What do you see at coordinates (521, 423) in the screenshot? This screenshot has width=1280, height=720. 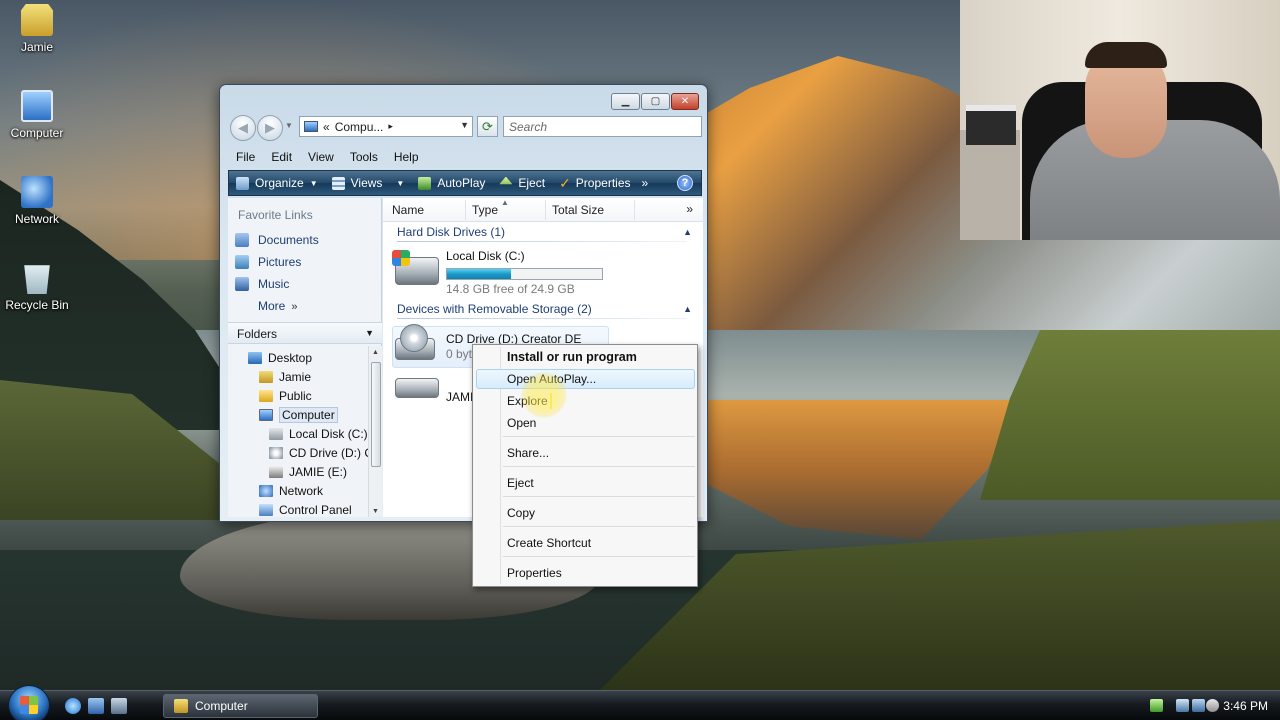 I see `menu-item-open: Open` at bounding box center [521, 423].